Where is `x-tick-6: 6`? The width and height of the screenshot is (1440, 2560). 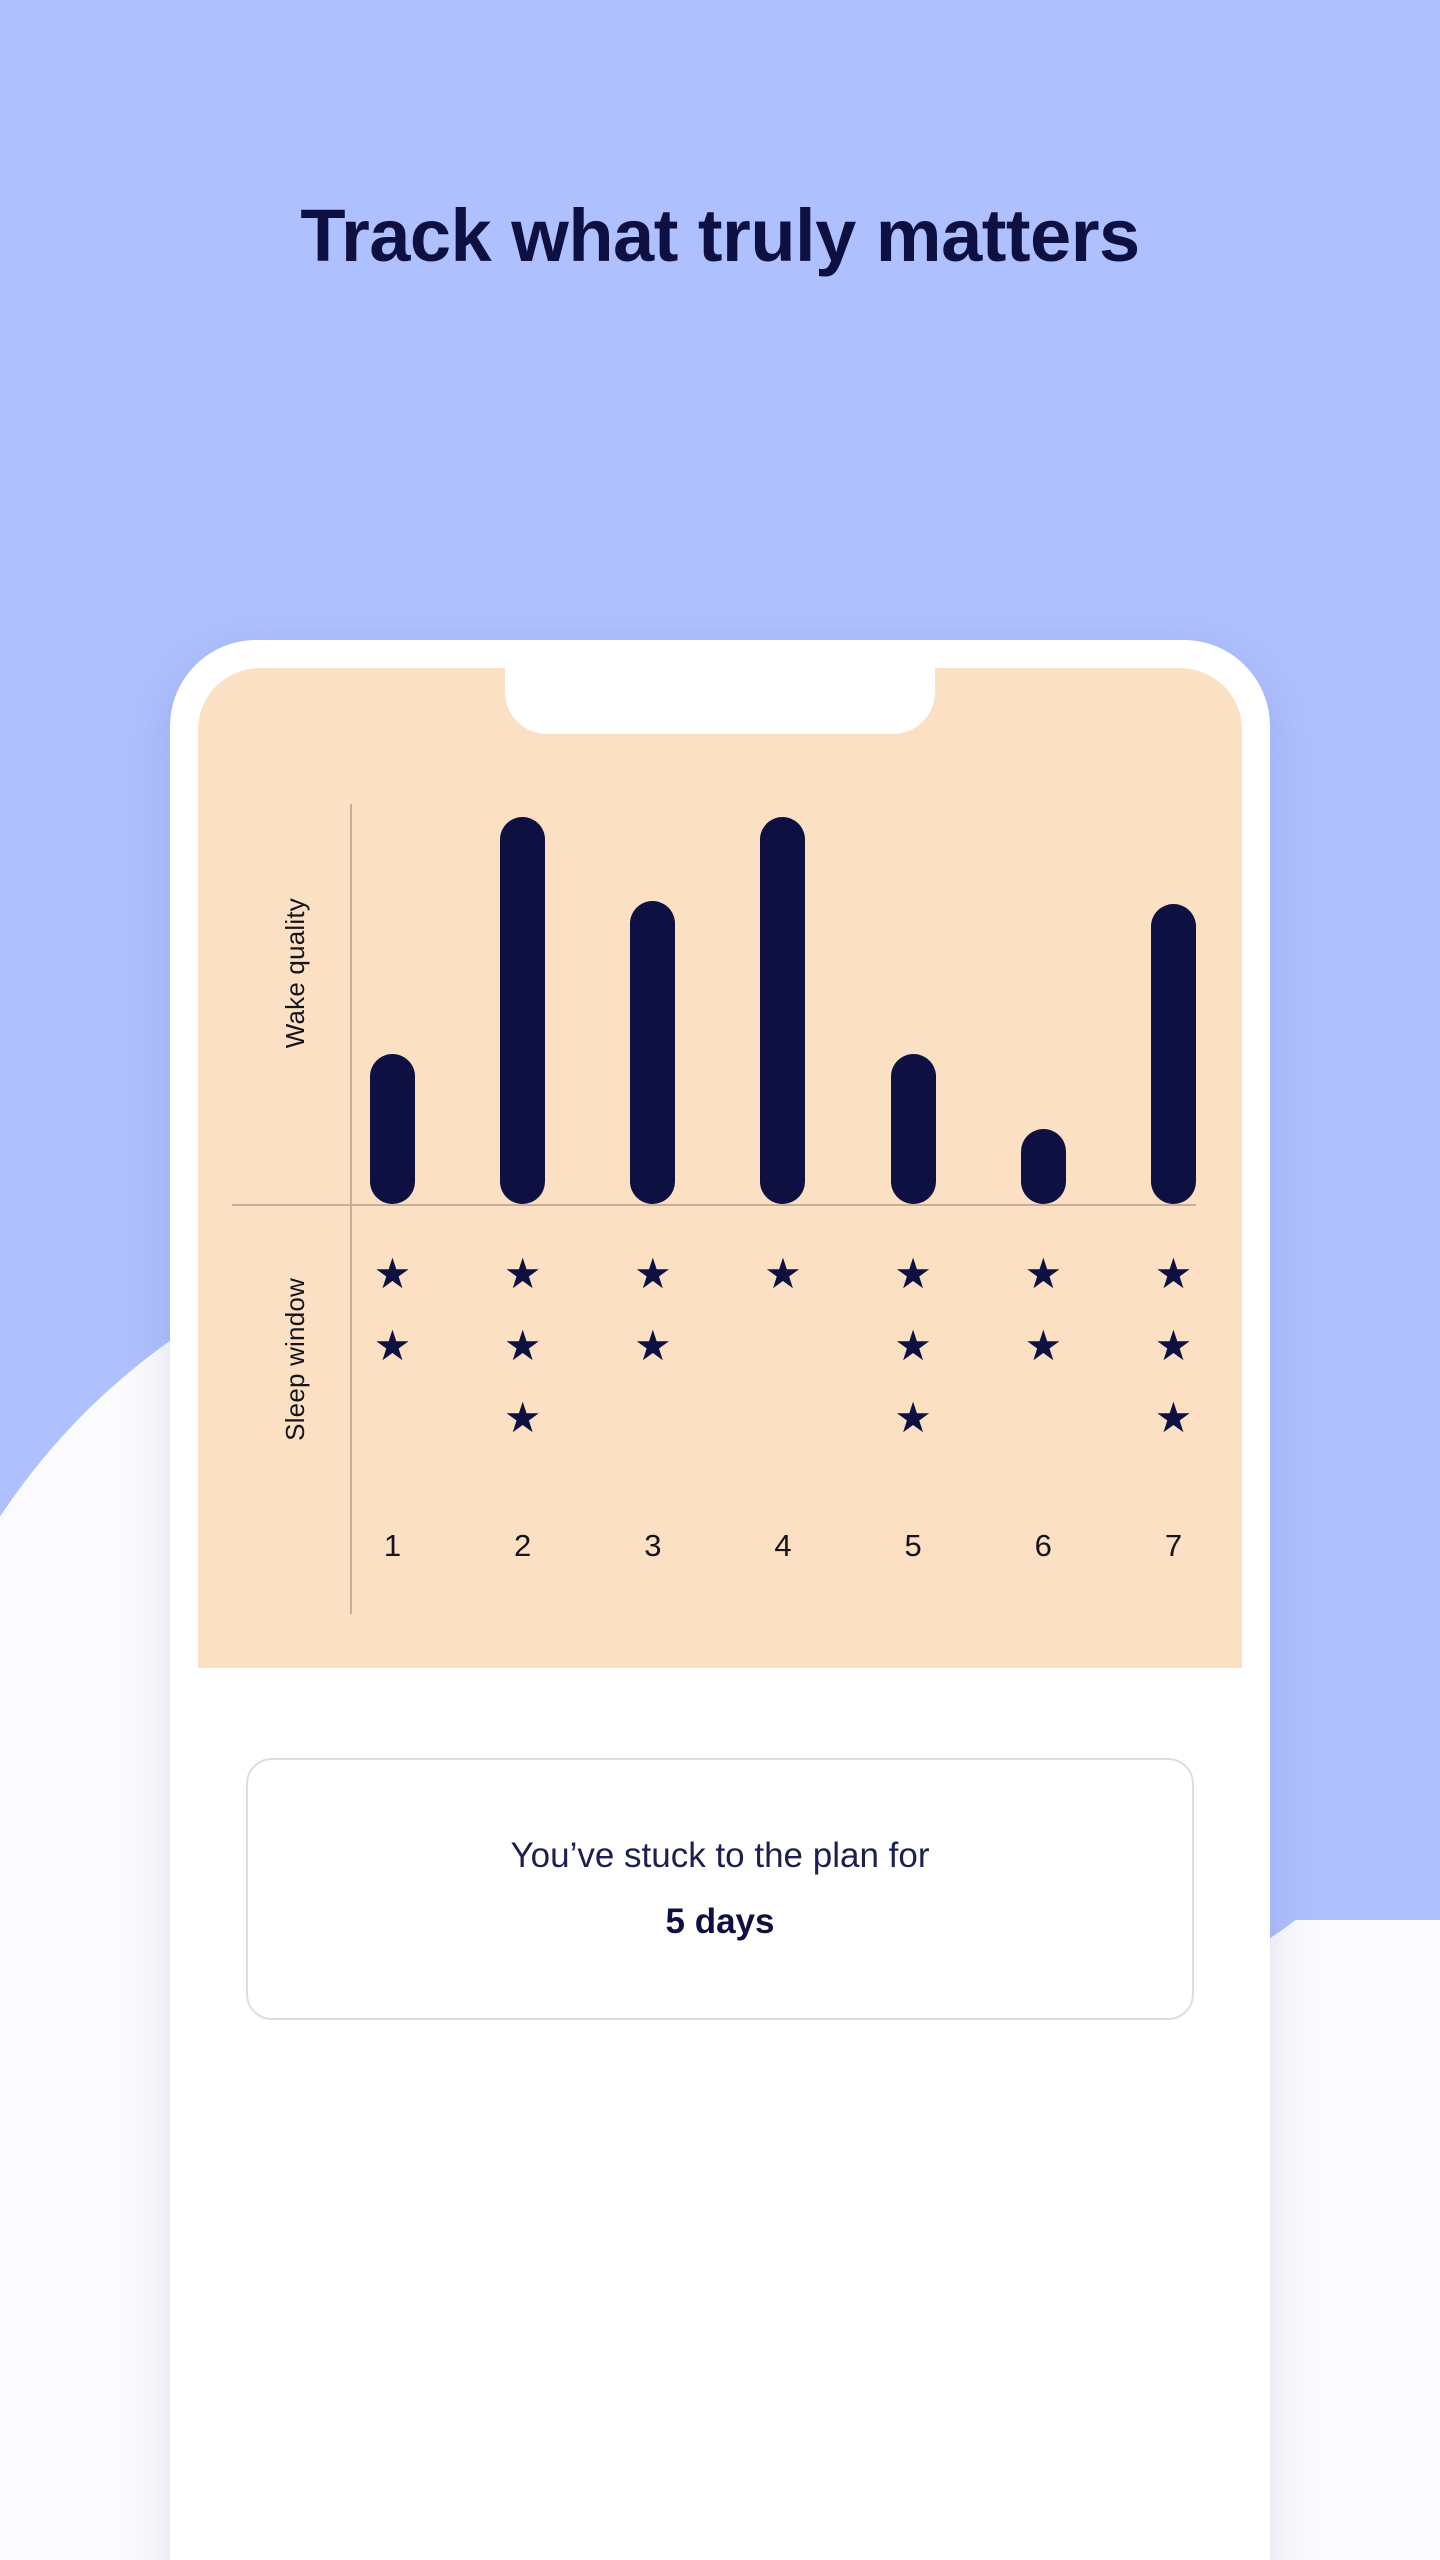
x-tick-6: 6 is located at coordinates (1043, 1545).